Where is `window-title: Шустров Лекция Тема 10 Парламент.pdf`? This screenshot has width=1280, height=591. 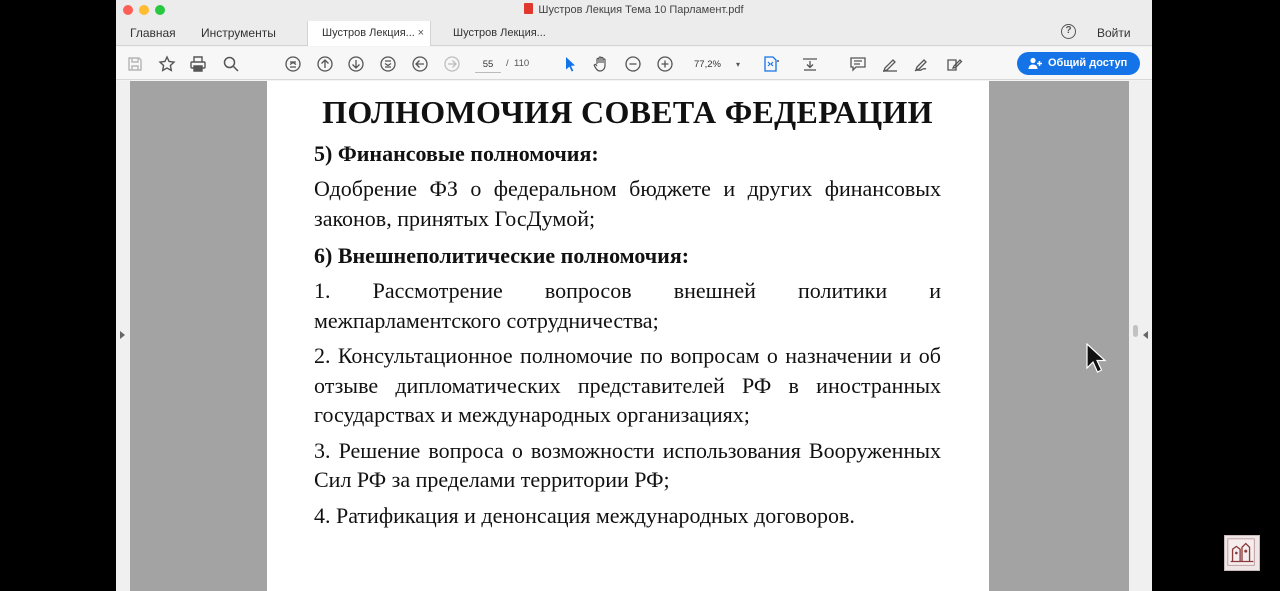
window-title: Шустров Лекция Тема 10 Парламент.pdf is located at coordinates (634, 9).